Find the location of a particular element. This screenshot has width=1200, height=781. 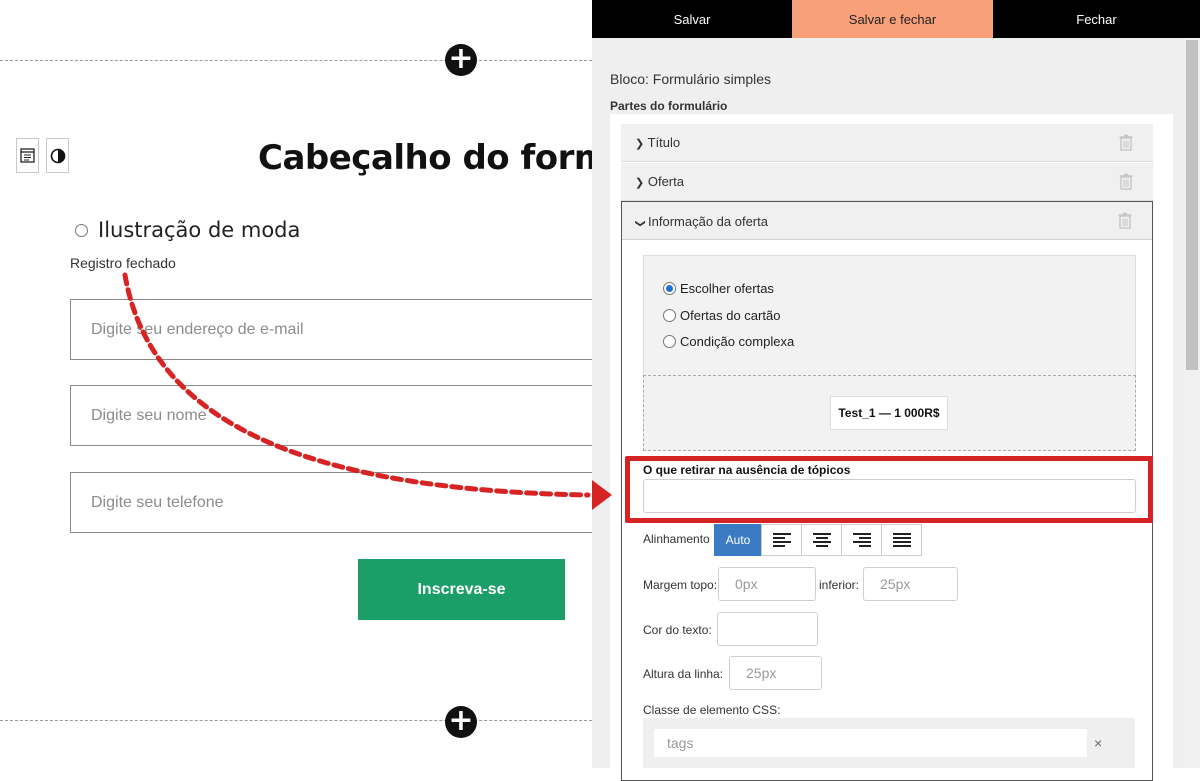

align-center-icon is located at coordinates (821, 540).